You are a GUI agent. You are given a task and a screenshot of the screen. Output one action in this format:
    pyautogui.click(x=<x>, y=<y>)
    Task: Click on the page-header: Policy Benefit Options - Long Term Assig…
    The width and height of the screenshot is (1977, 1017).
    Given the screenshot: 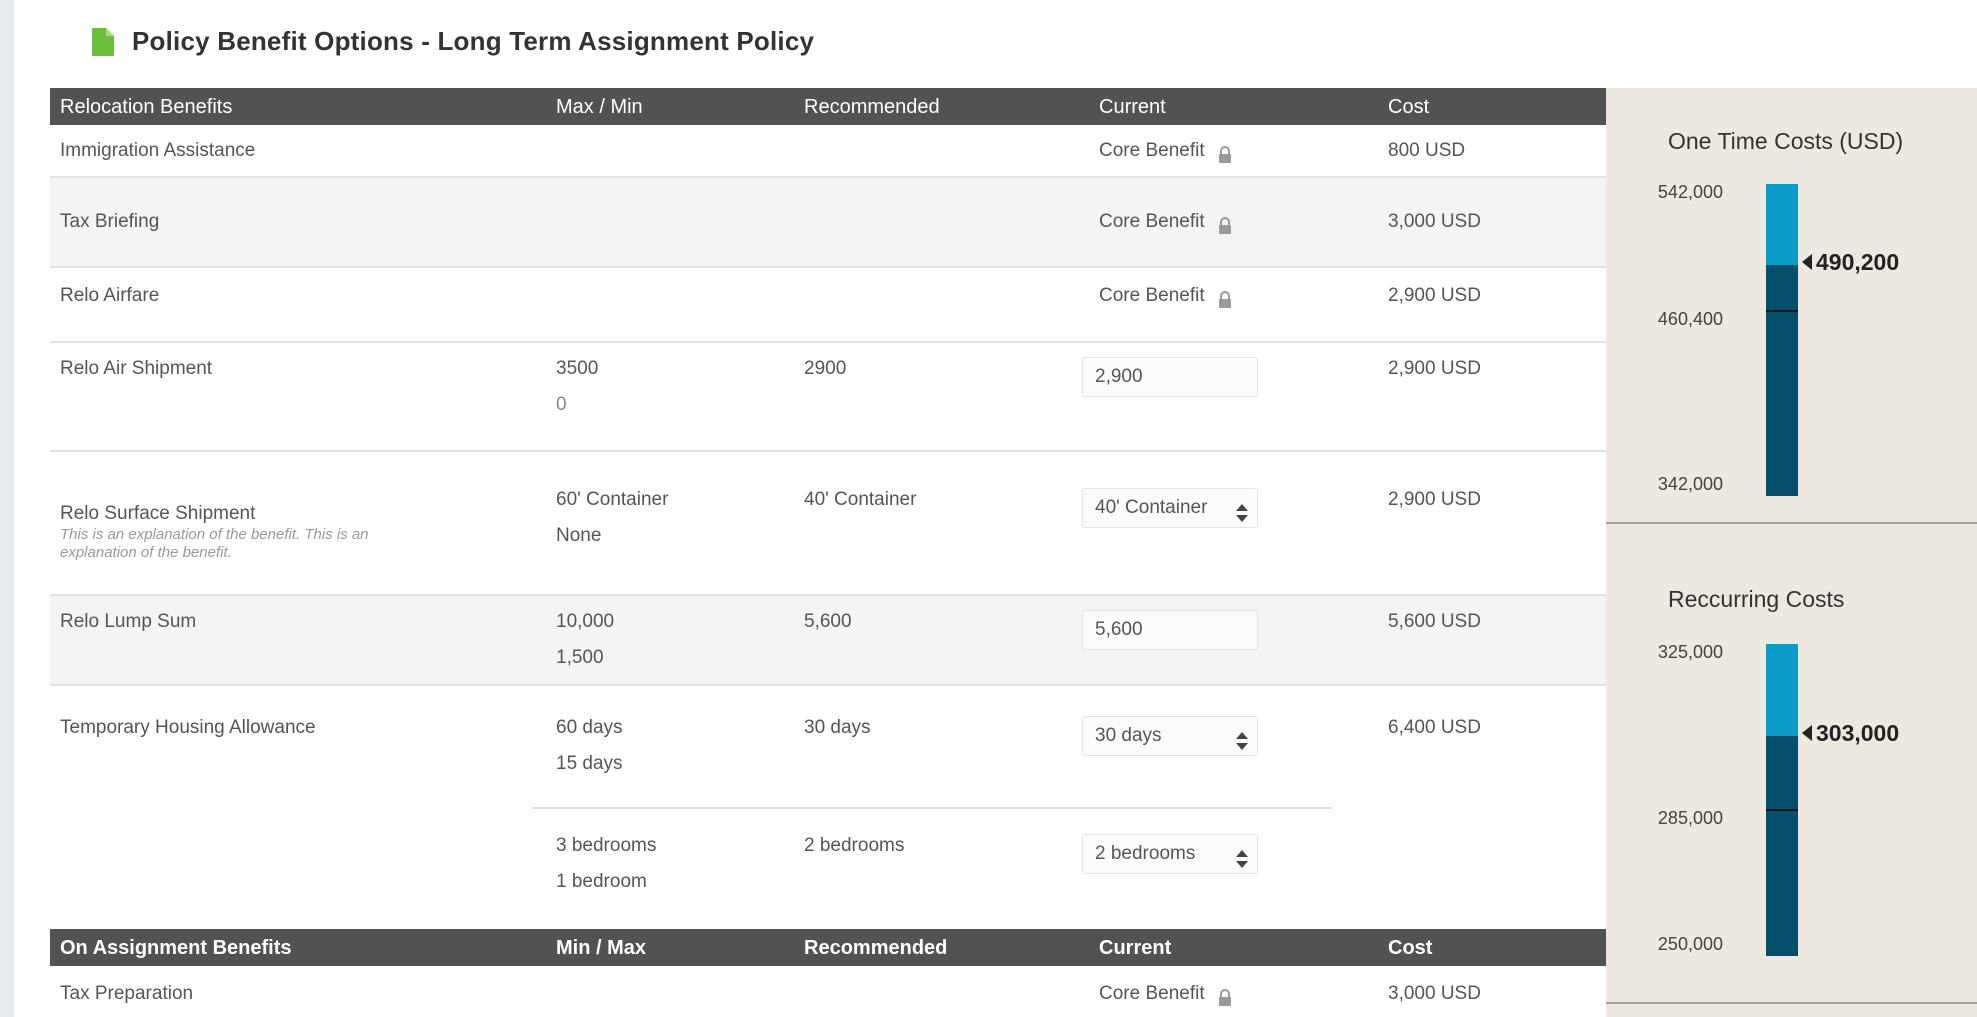 What is the action you would take?
    pyautogui.click(x=453, y=41)
    